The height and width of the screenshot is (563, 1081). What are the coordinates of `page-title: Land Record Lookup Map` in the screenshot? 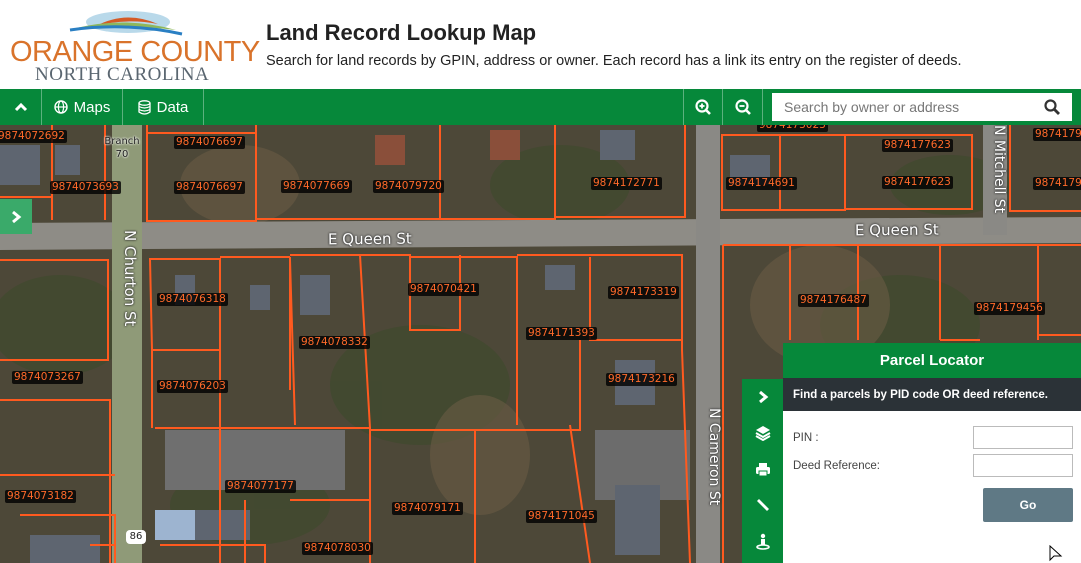 It's located at (401, 32).